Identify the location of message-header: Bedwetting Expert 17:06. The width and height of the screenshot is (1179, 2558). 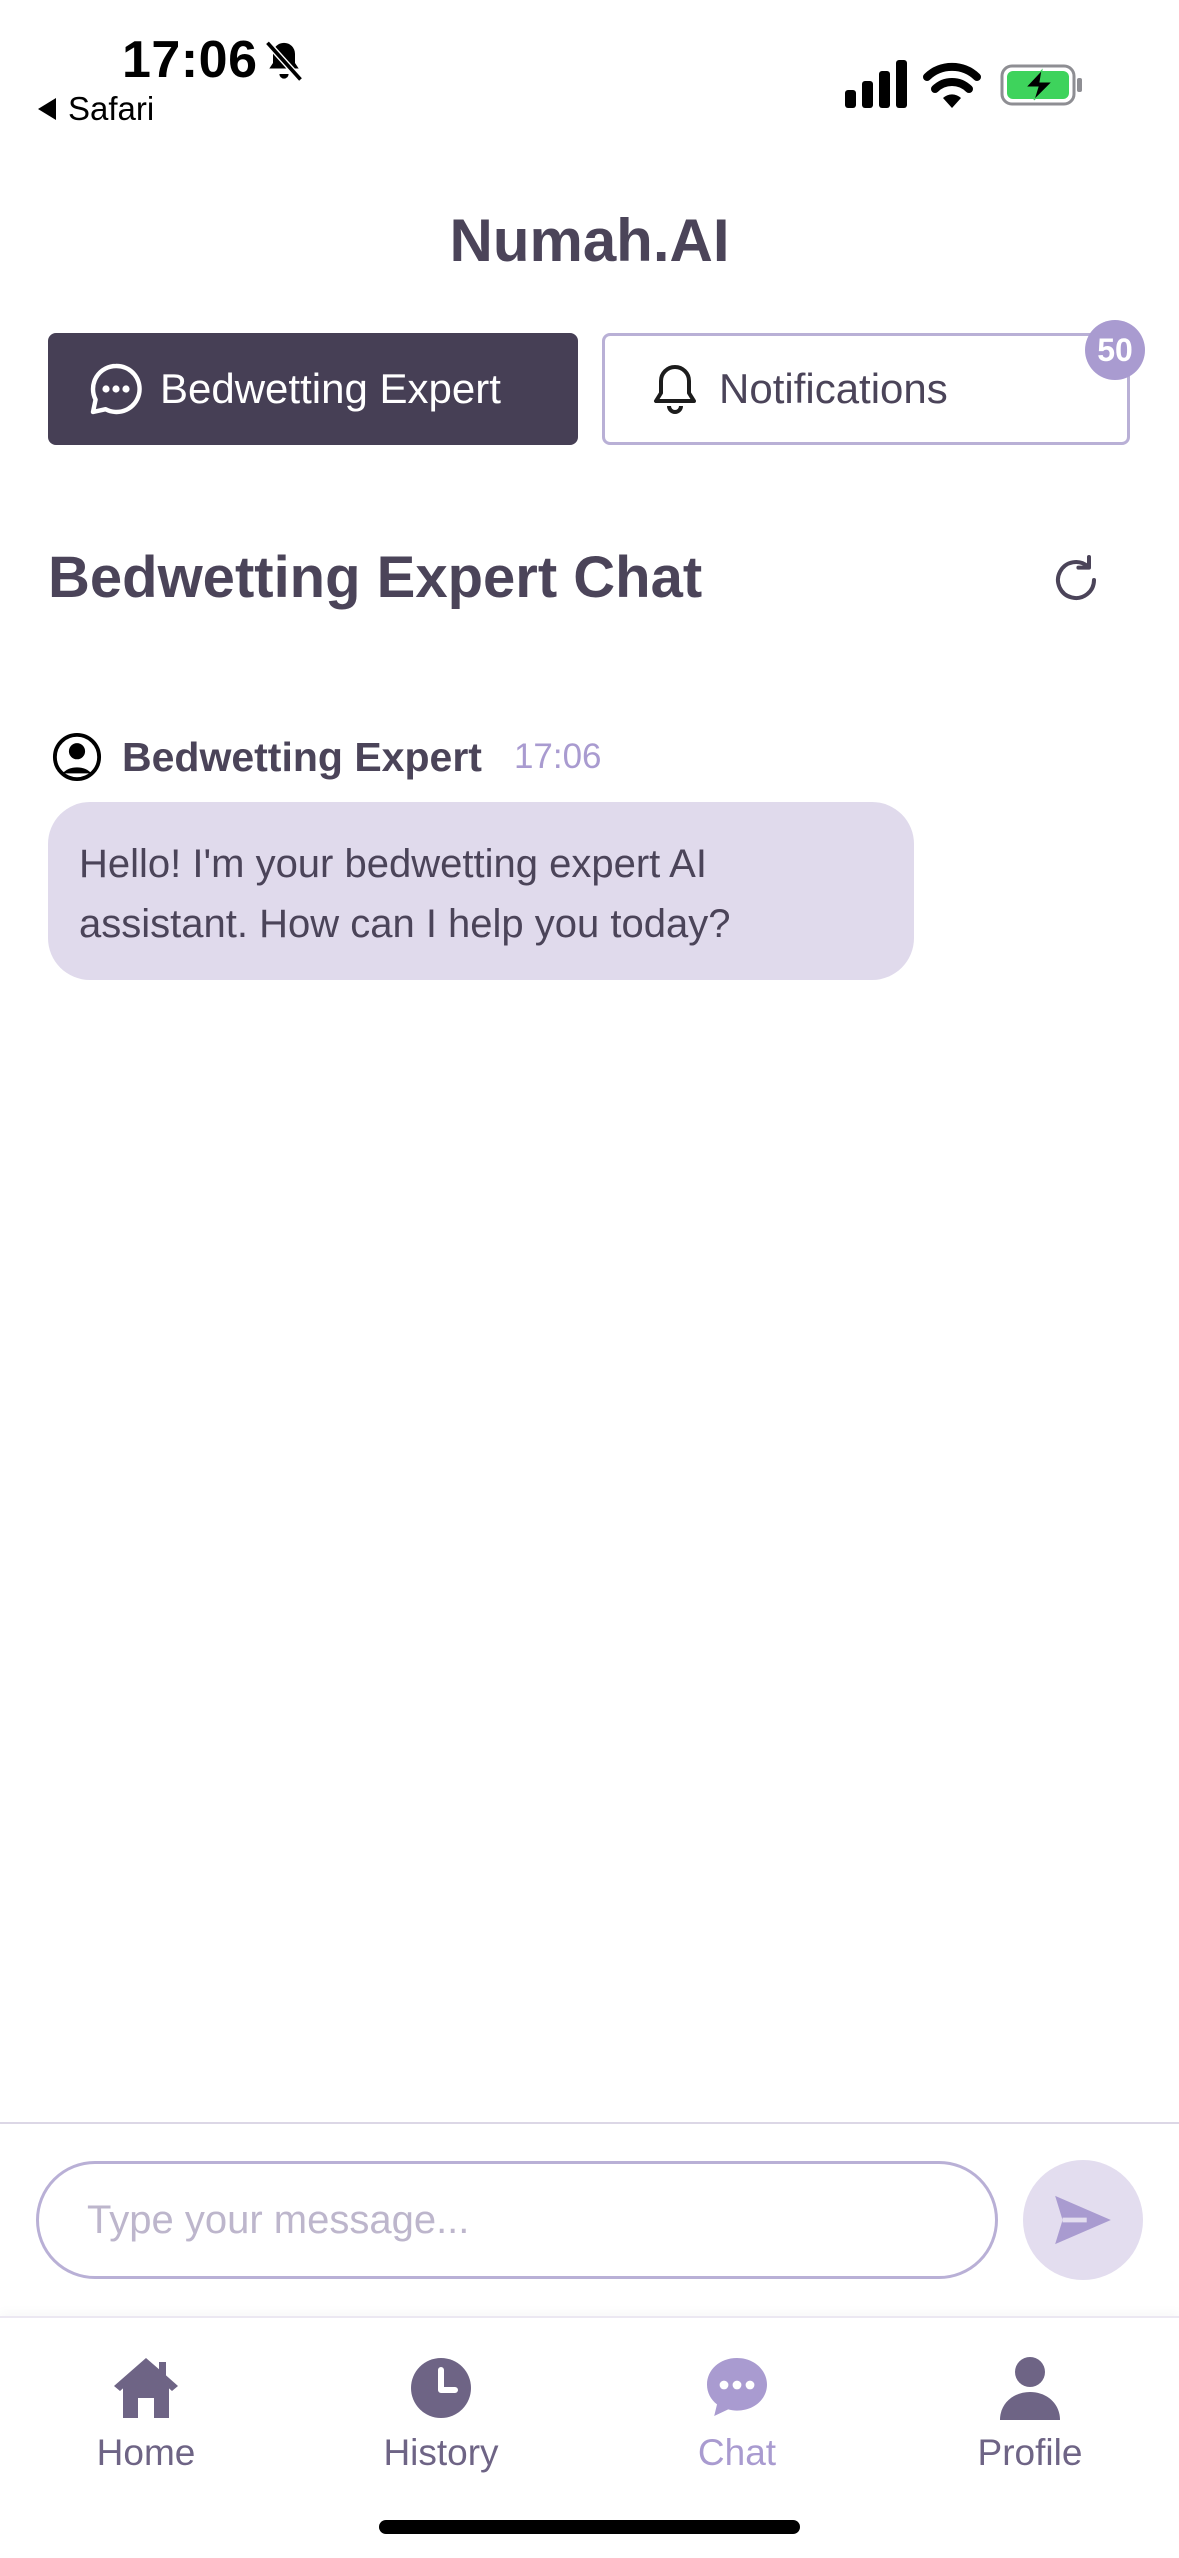
(327, 757).